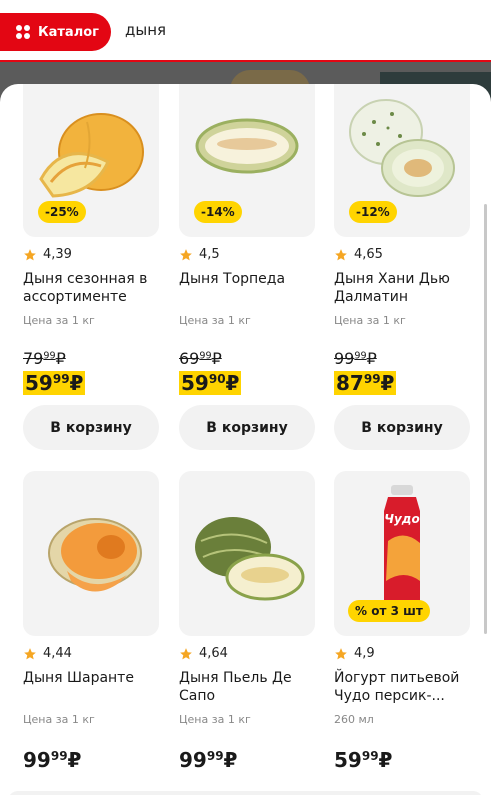 The image size is (491, 795). Describe the element at coordinates (200, 358) in the screenshot. I see `old-price: 6999₽` at that location.